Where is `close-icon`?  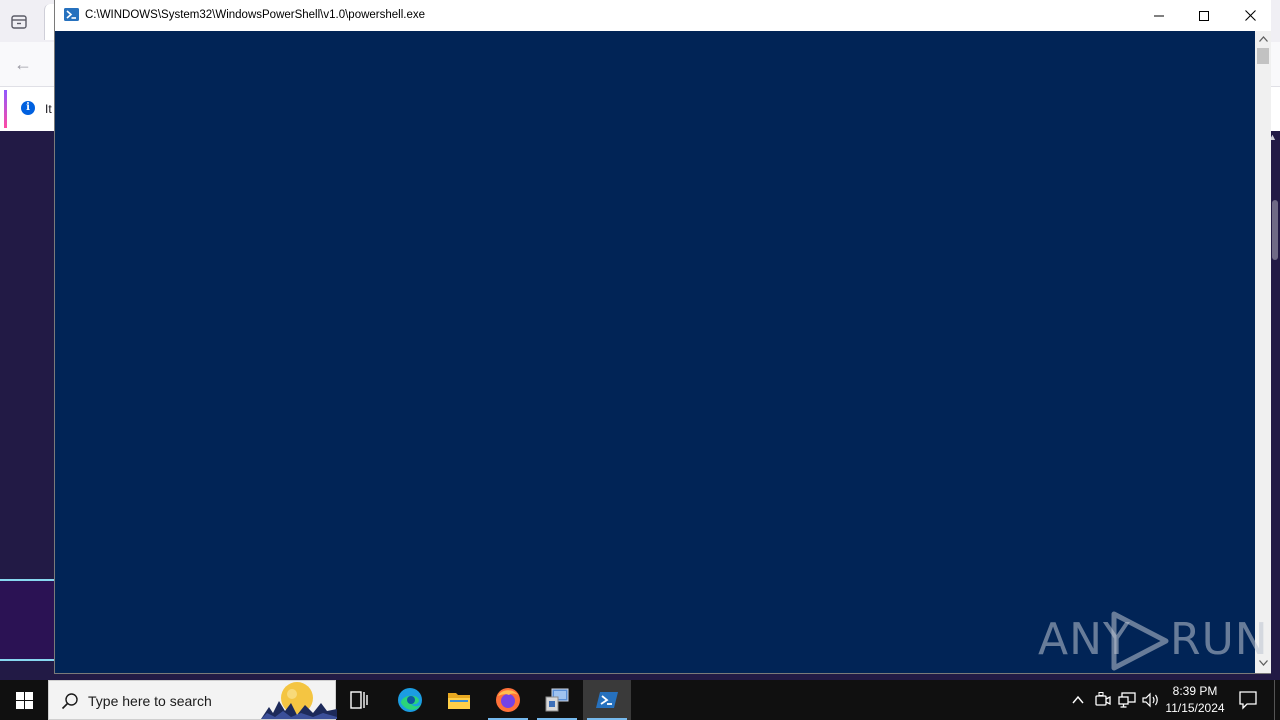 close-icon is located at coordinates (1250, 15).